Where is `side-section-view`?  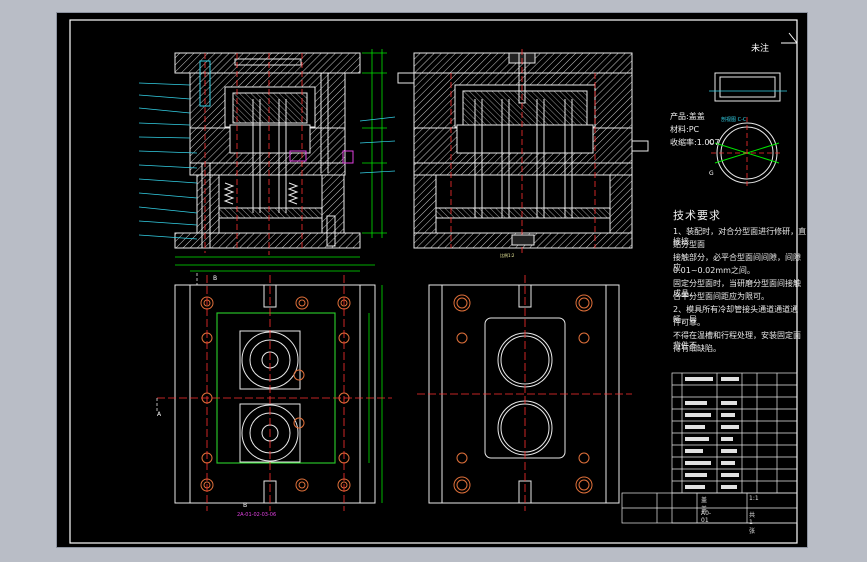
side-section-view is located at coordinates (523, 152).